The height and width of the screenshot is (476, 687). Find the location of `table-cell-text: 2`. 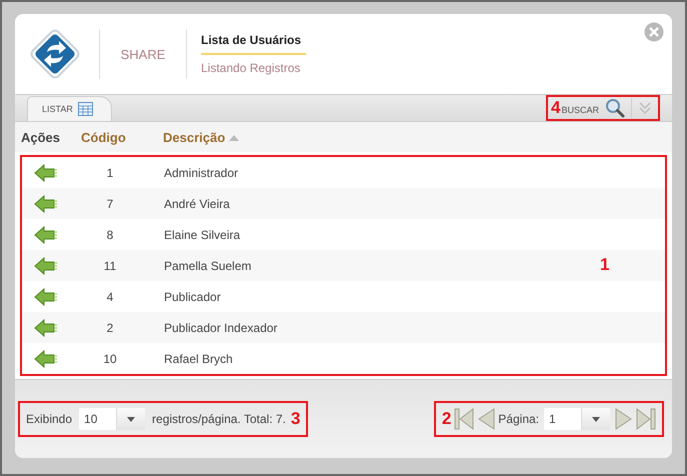

table-cell-text: 2 is located at coordinates (110, 327).